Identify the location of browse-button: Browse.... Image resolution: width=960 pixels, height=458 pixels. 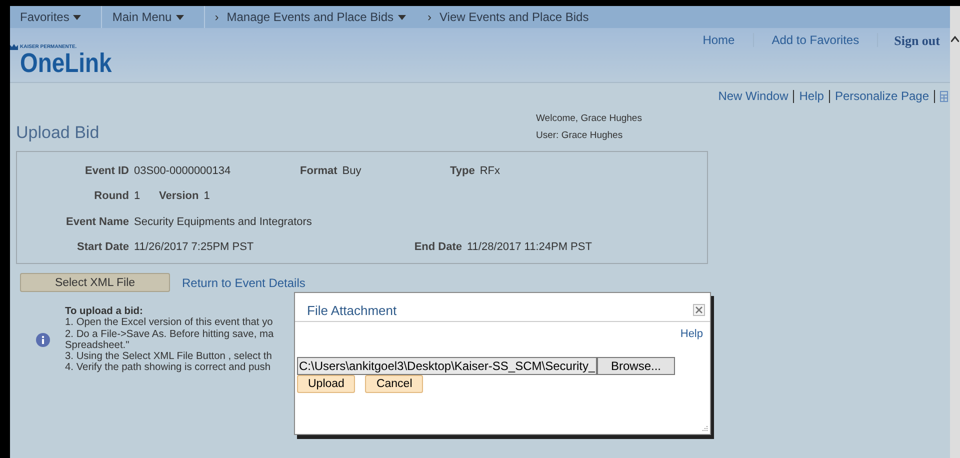
(636, 366).